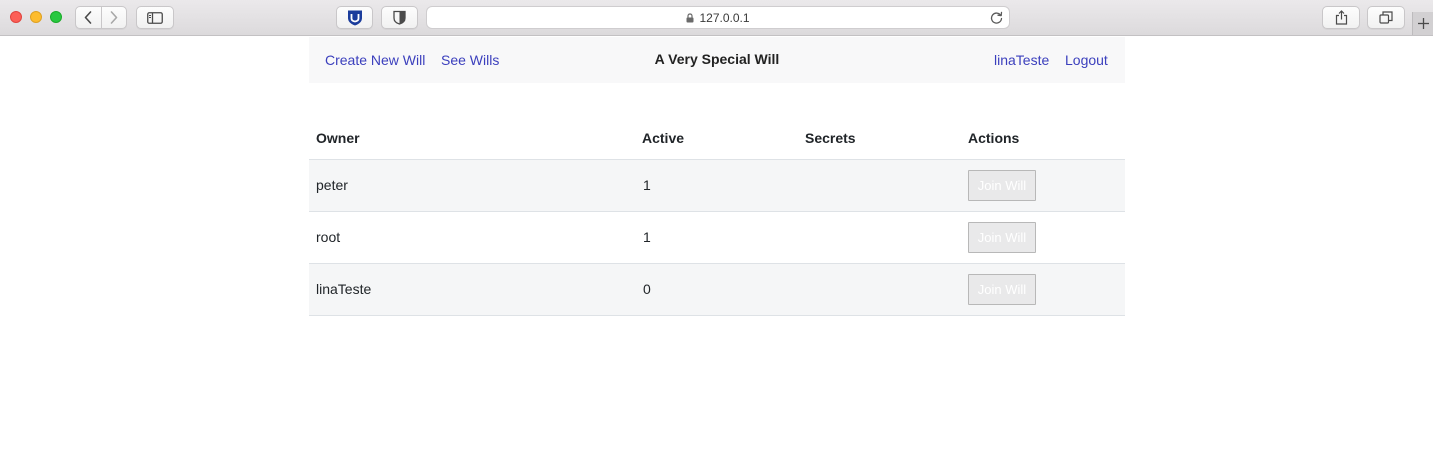  I want to click on owner-cell: linaTeste, so click(472, 289).